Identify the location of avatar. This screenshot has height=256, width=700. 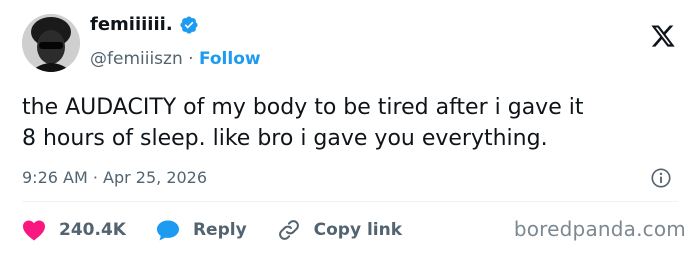
(51, 43).